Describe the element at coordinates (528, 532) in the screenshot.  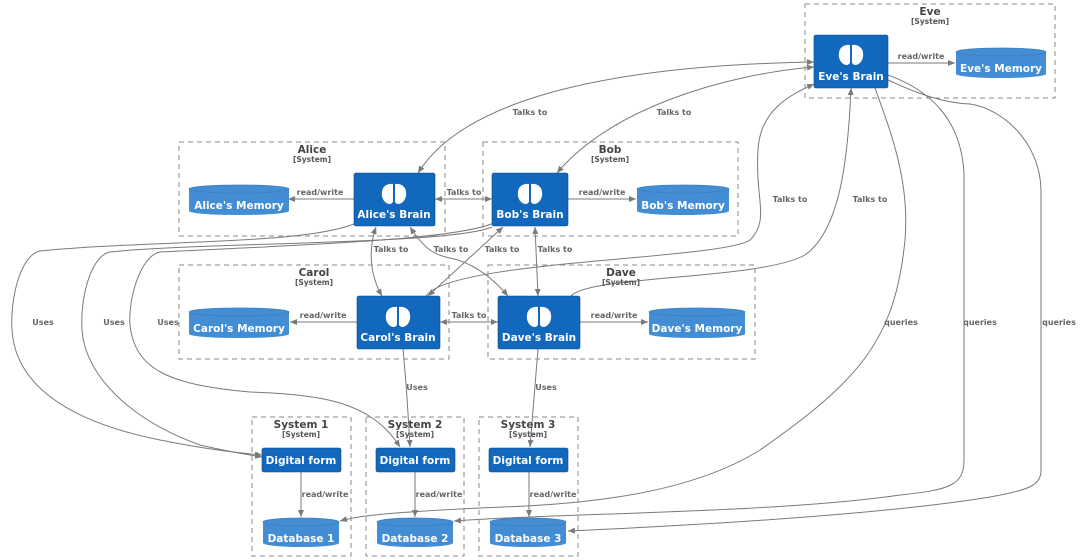
I see `database-3: Database 3` at that location.